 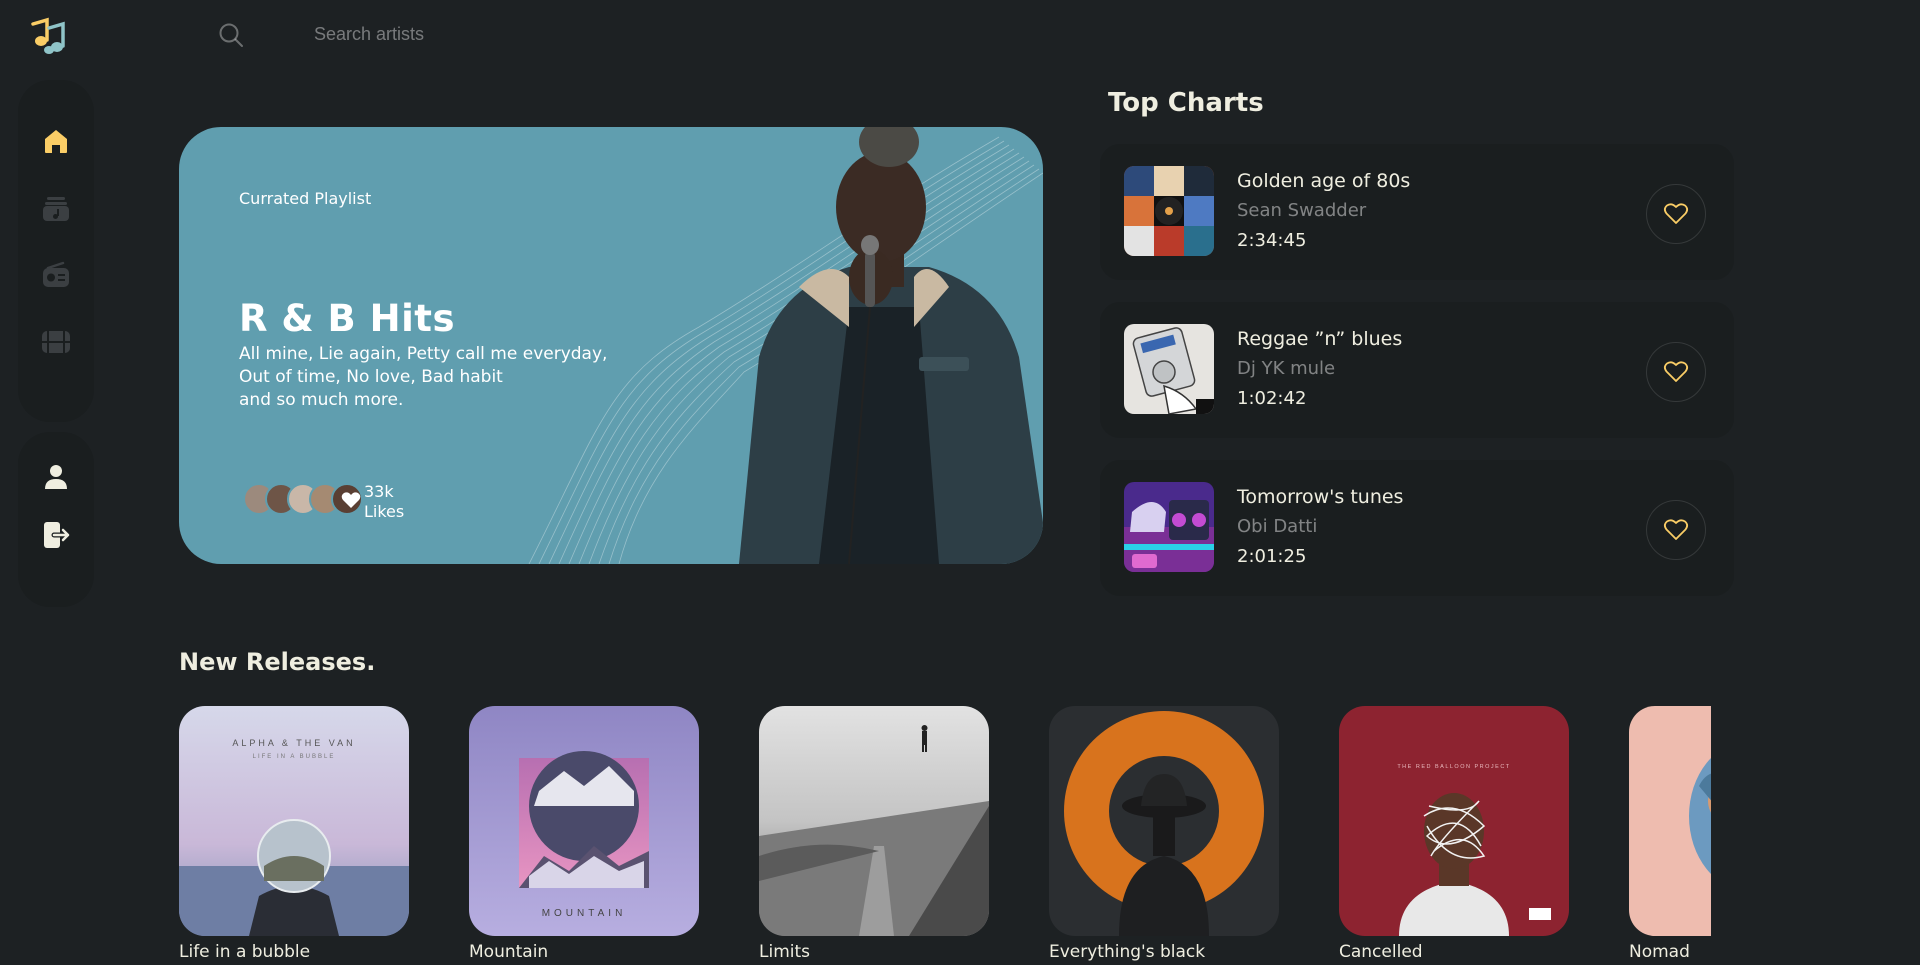 What do you see at coordinates (1302, 210) in the screenshot?
I see `chart-item-artist: Sean Swadder` at bounding box center [1302, 210].